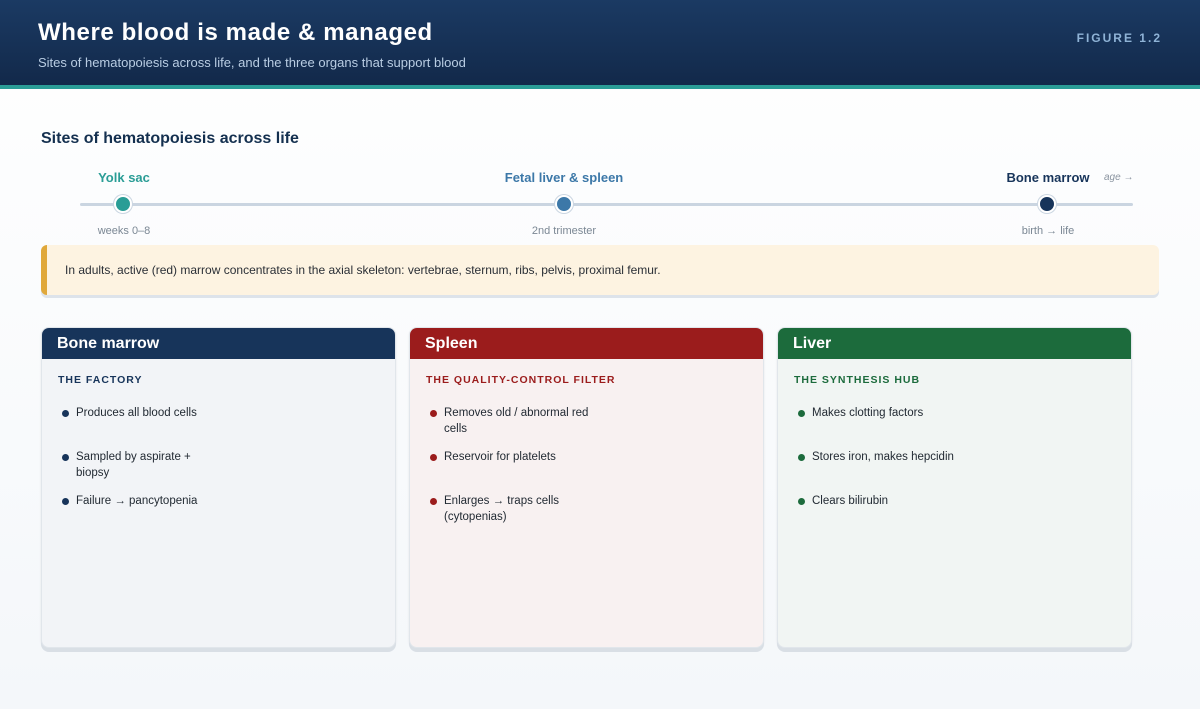 The image size is (1200, 709). Describe the element at coordinates (564, 204) in the screenshot. I see `timeline-stage-fetal-liver-dot` at that location.